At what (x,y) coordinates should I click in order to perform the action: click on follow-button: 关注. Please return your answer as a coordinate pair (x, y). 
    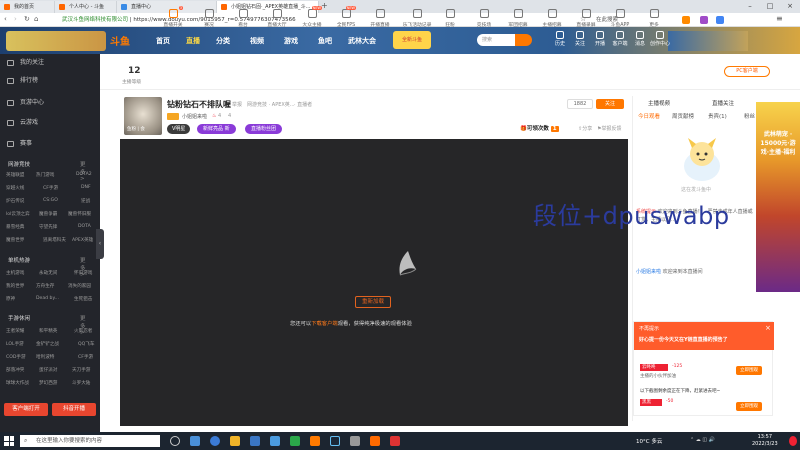
    Looking at the image, I should click on (610, 104).